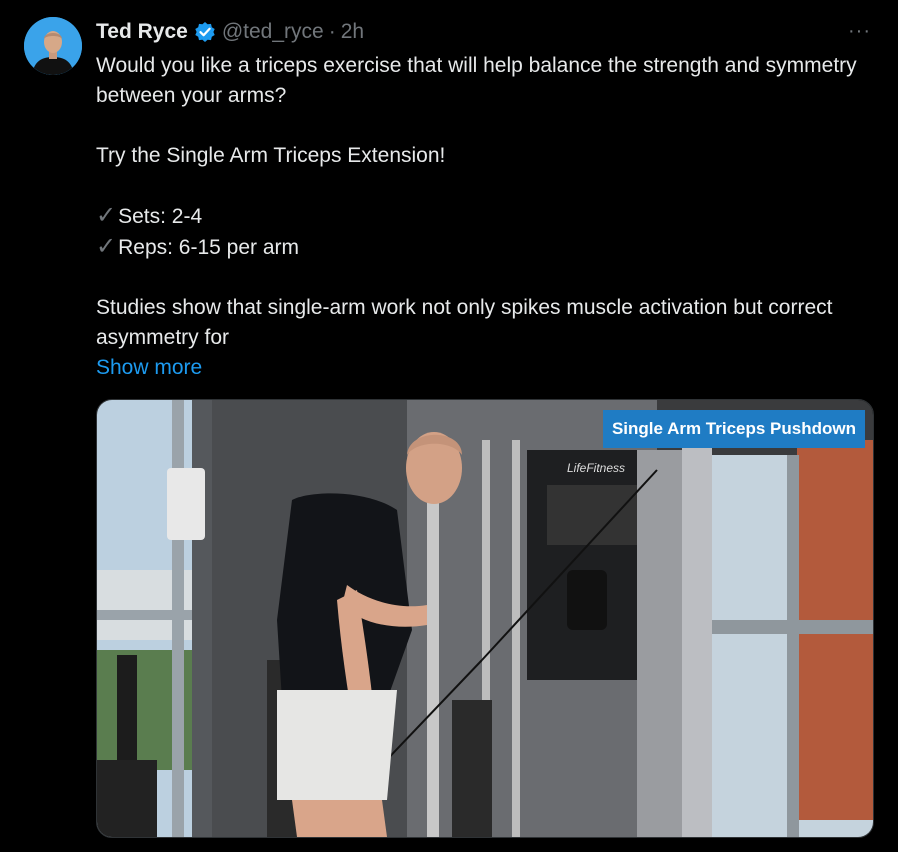 This screenshot has width=898, height=852. Describe the element at coordinates (273, 32) in the screenshot. I see `author-handle: @ted_ryce` at that location.